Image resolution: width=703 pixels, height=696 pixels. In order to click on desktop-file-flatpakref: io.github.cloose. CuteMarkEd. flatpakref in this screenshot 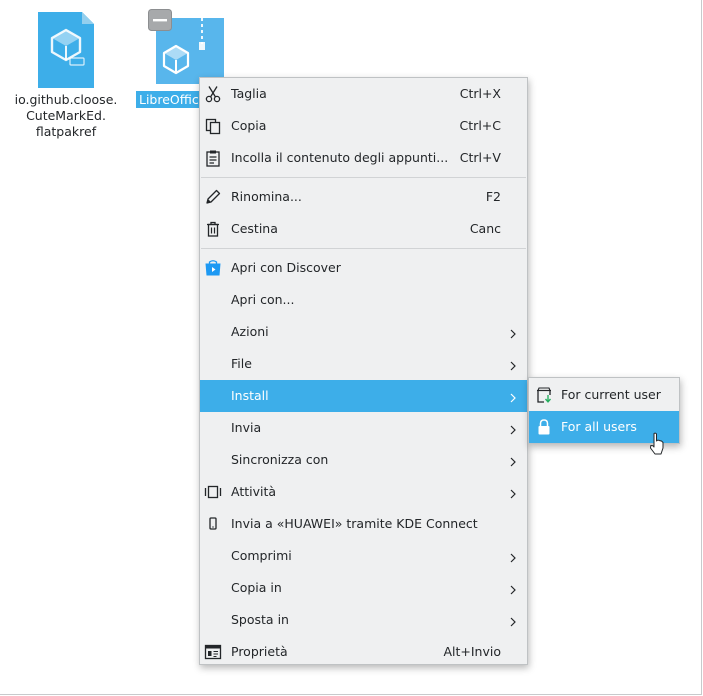, I will do `click(66, 75)`.